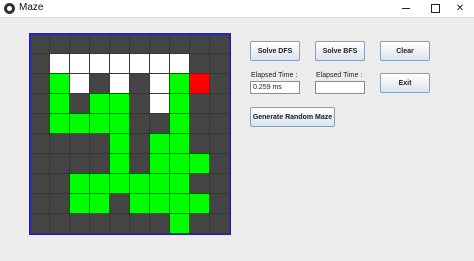 The image size is (474, 261). Describe the element at coordinates (275, 51) in the screenshot. I see `solve-dfs-button: Solve DFS` at that location.